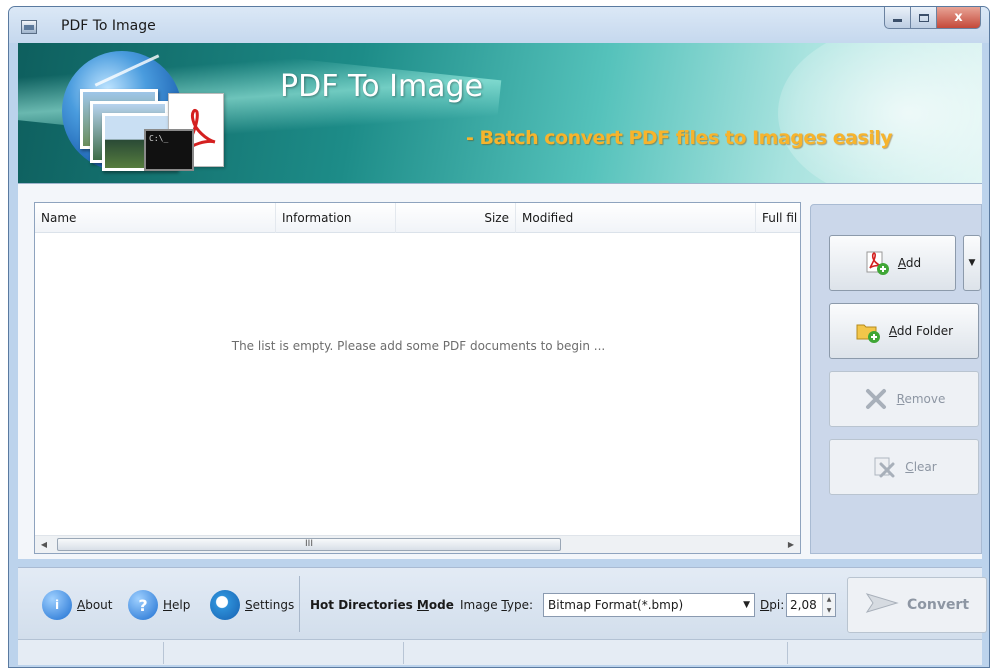  I want to click on image-type-value: Bitmap Format(*.bmp), so click(616, 605).